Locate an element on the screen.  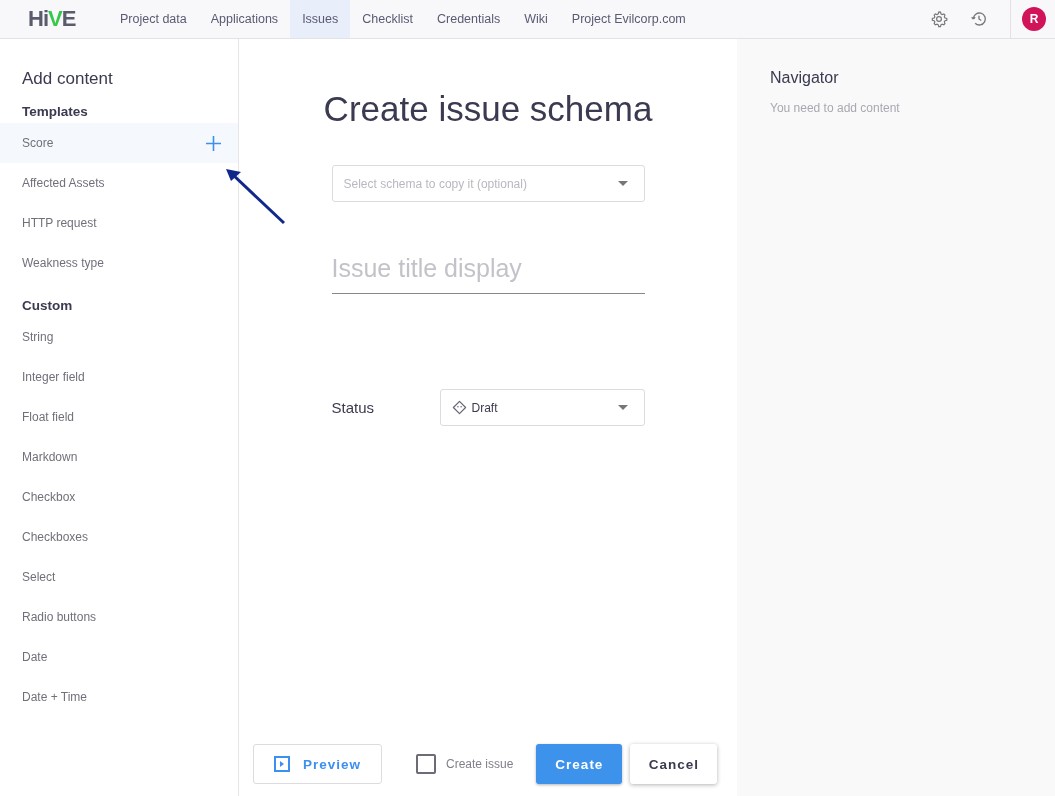
nav-tab: Project data is located at coordinates (153, 19).